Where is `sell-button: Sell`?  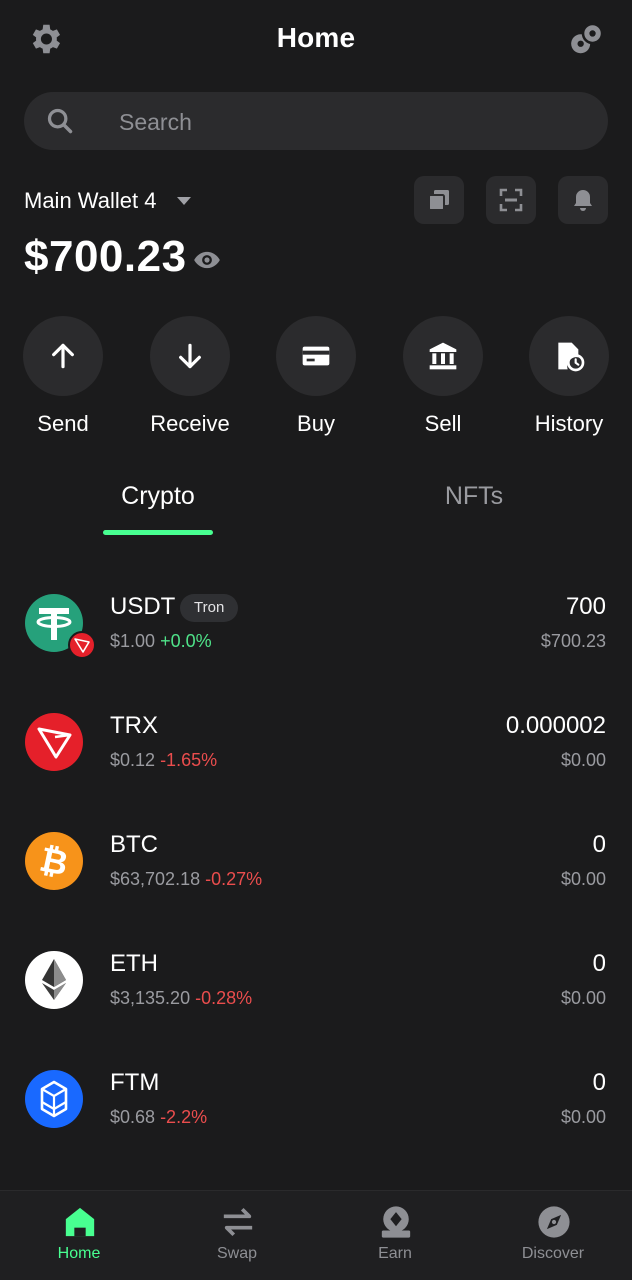
sell-button: Sell is located at coordinates (443, 381).